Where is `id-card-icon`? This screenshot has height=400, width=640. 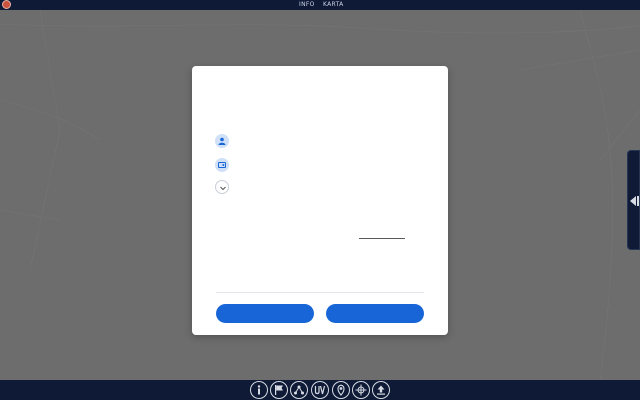
id-card-icon is located at coordinates (222, 165).